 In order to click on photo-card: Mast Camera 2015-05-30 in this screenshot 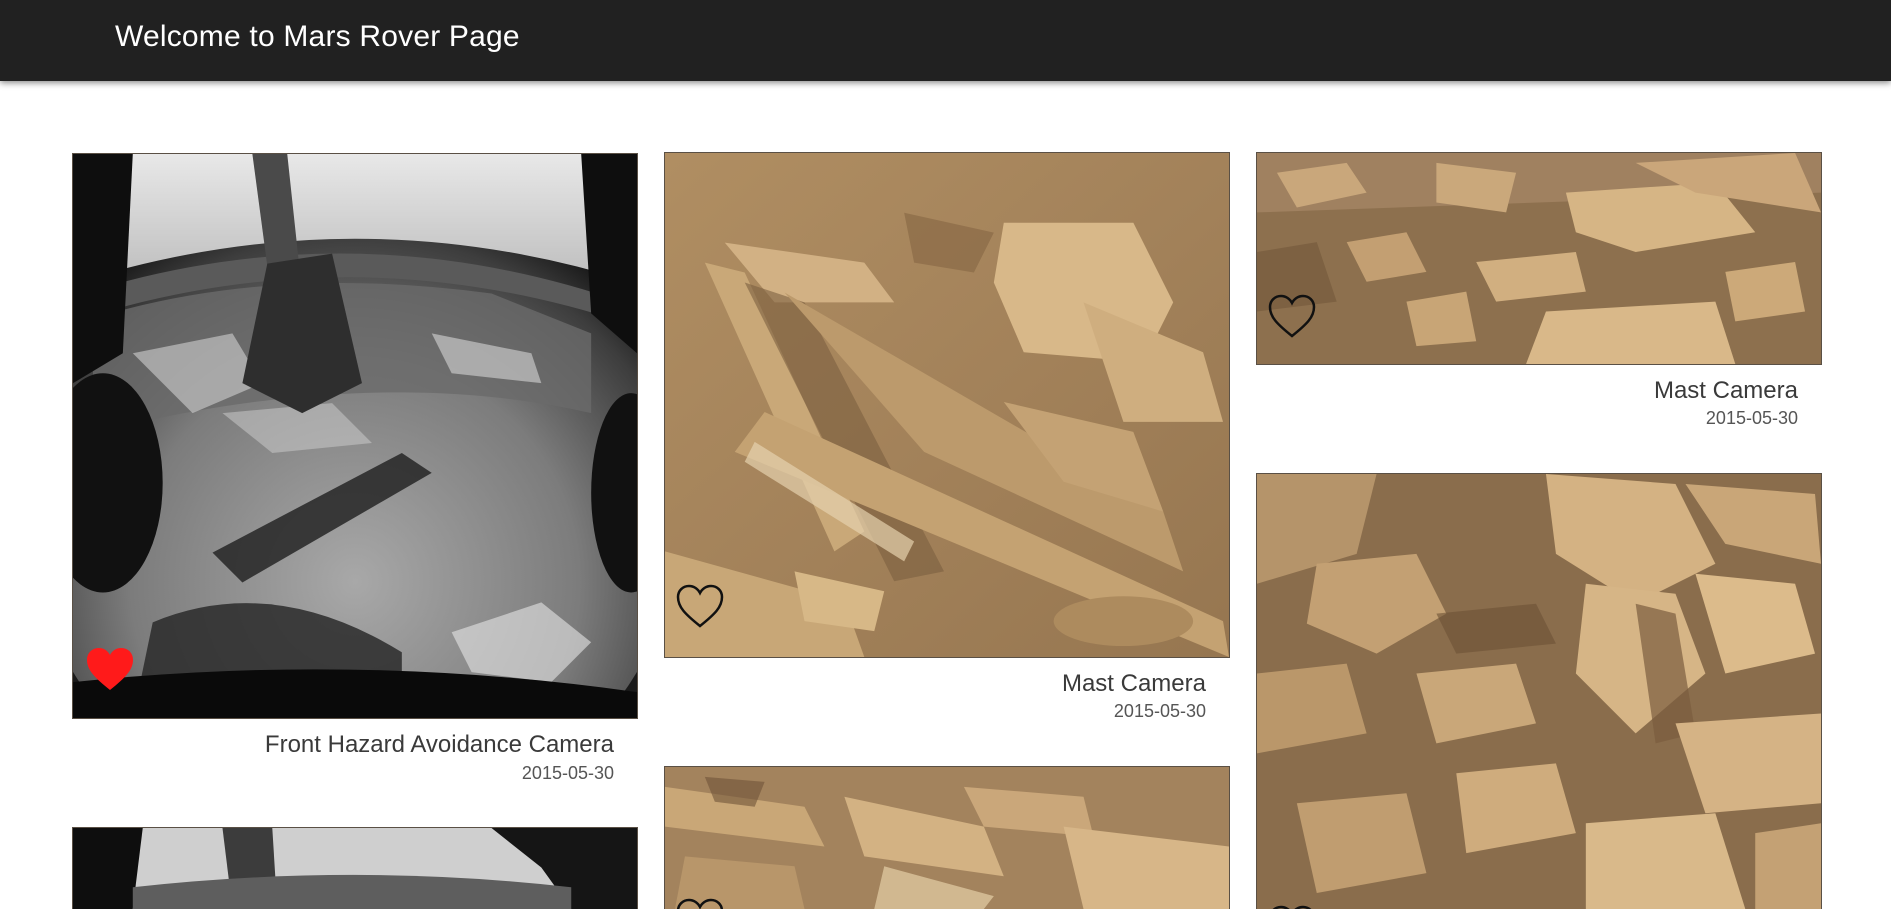, I will do `click(1539, 290)`.